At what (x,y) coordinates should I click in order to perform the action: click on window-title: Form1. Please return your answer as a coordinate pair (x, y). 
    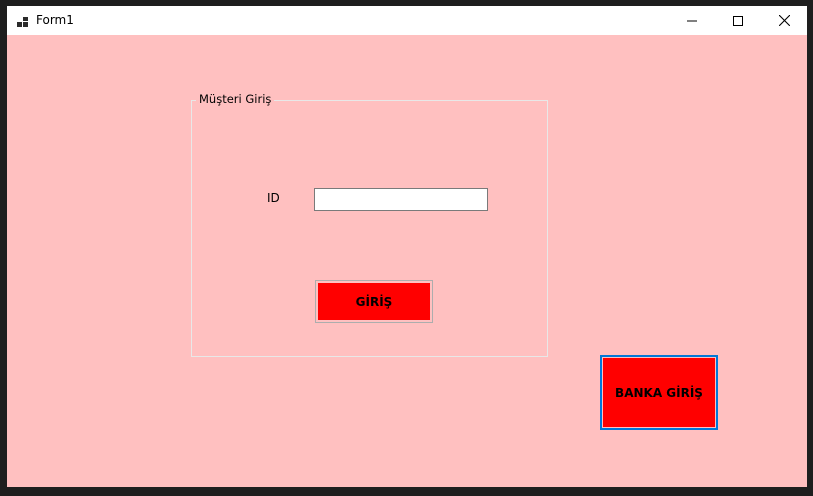
    Looking at the image, I should click on (55, 20).